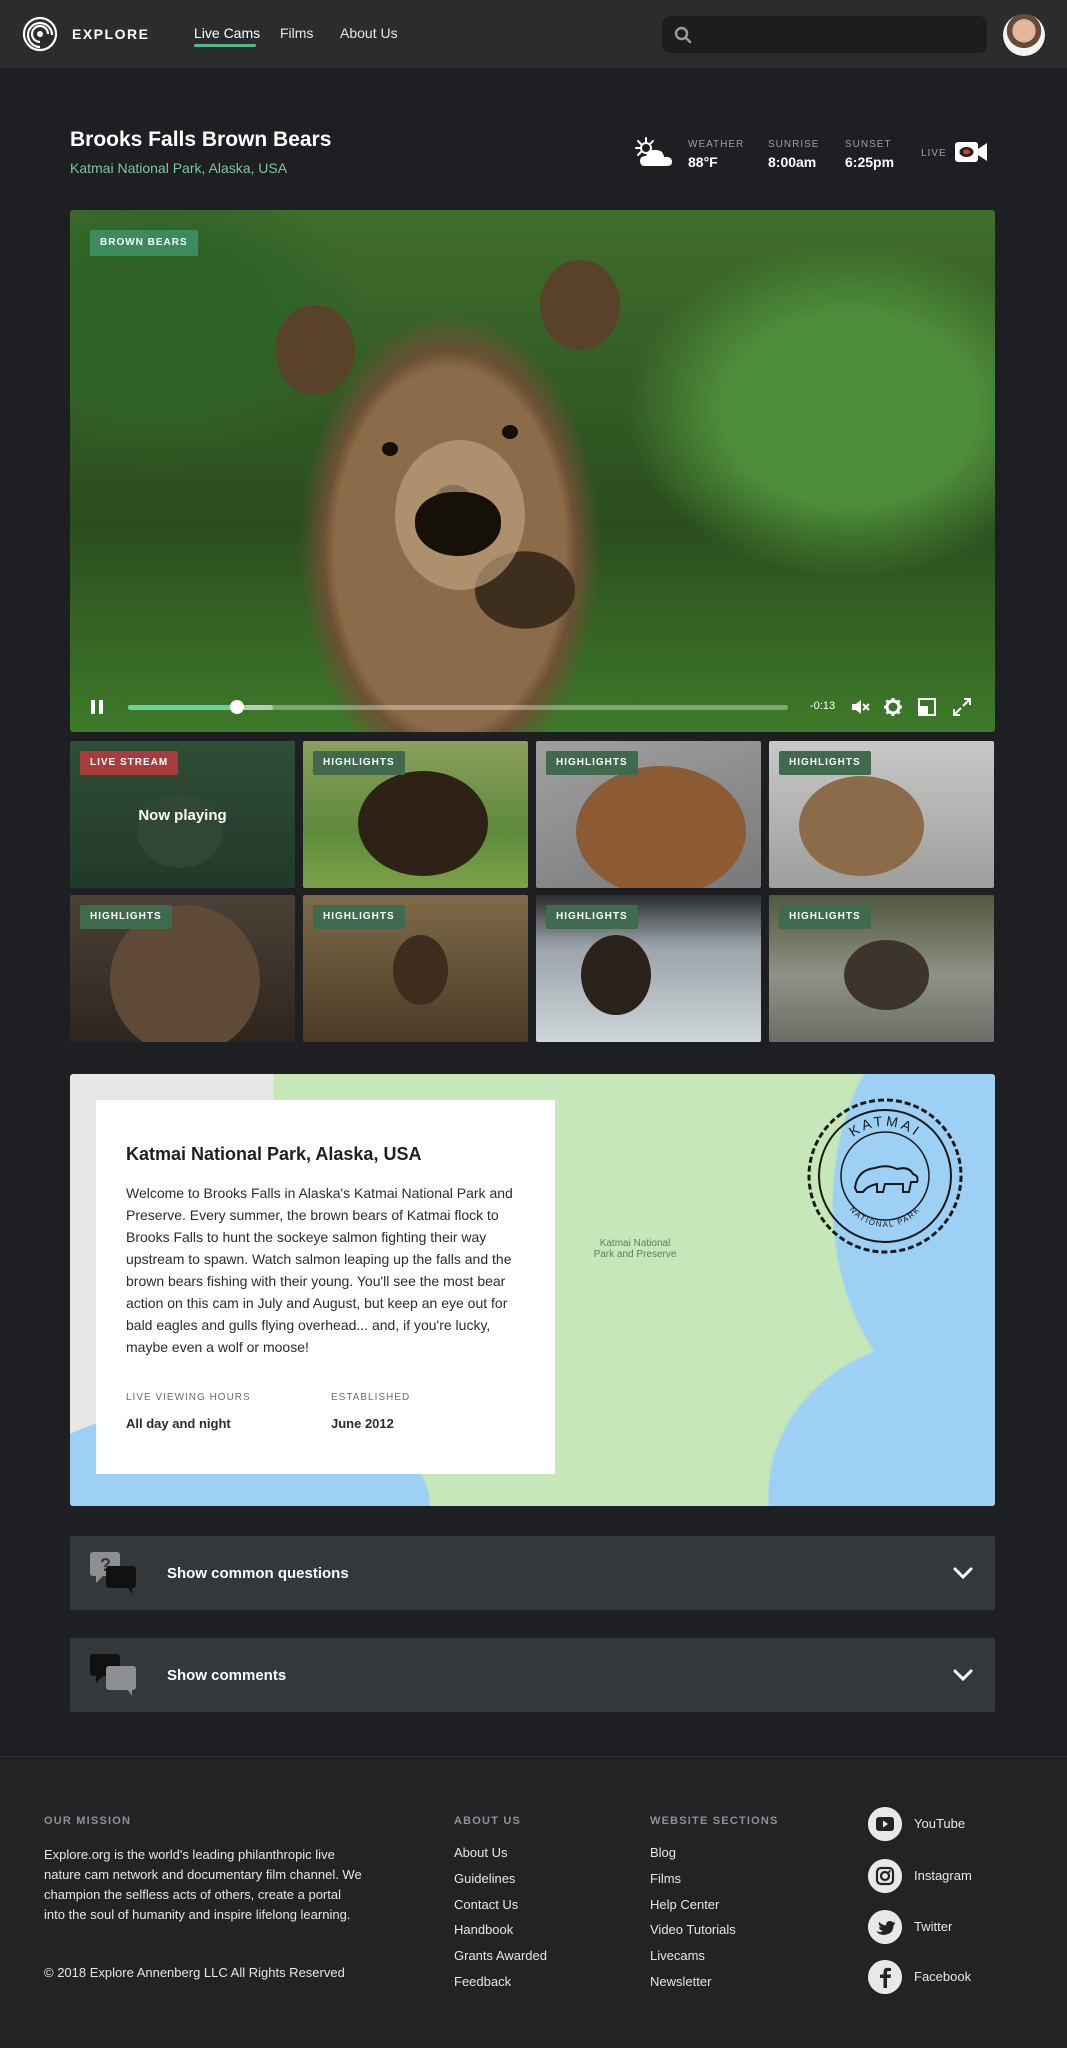  I want to click on comments-chat-icon, so click(113, 1675).